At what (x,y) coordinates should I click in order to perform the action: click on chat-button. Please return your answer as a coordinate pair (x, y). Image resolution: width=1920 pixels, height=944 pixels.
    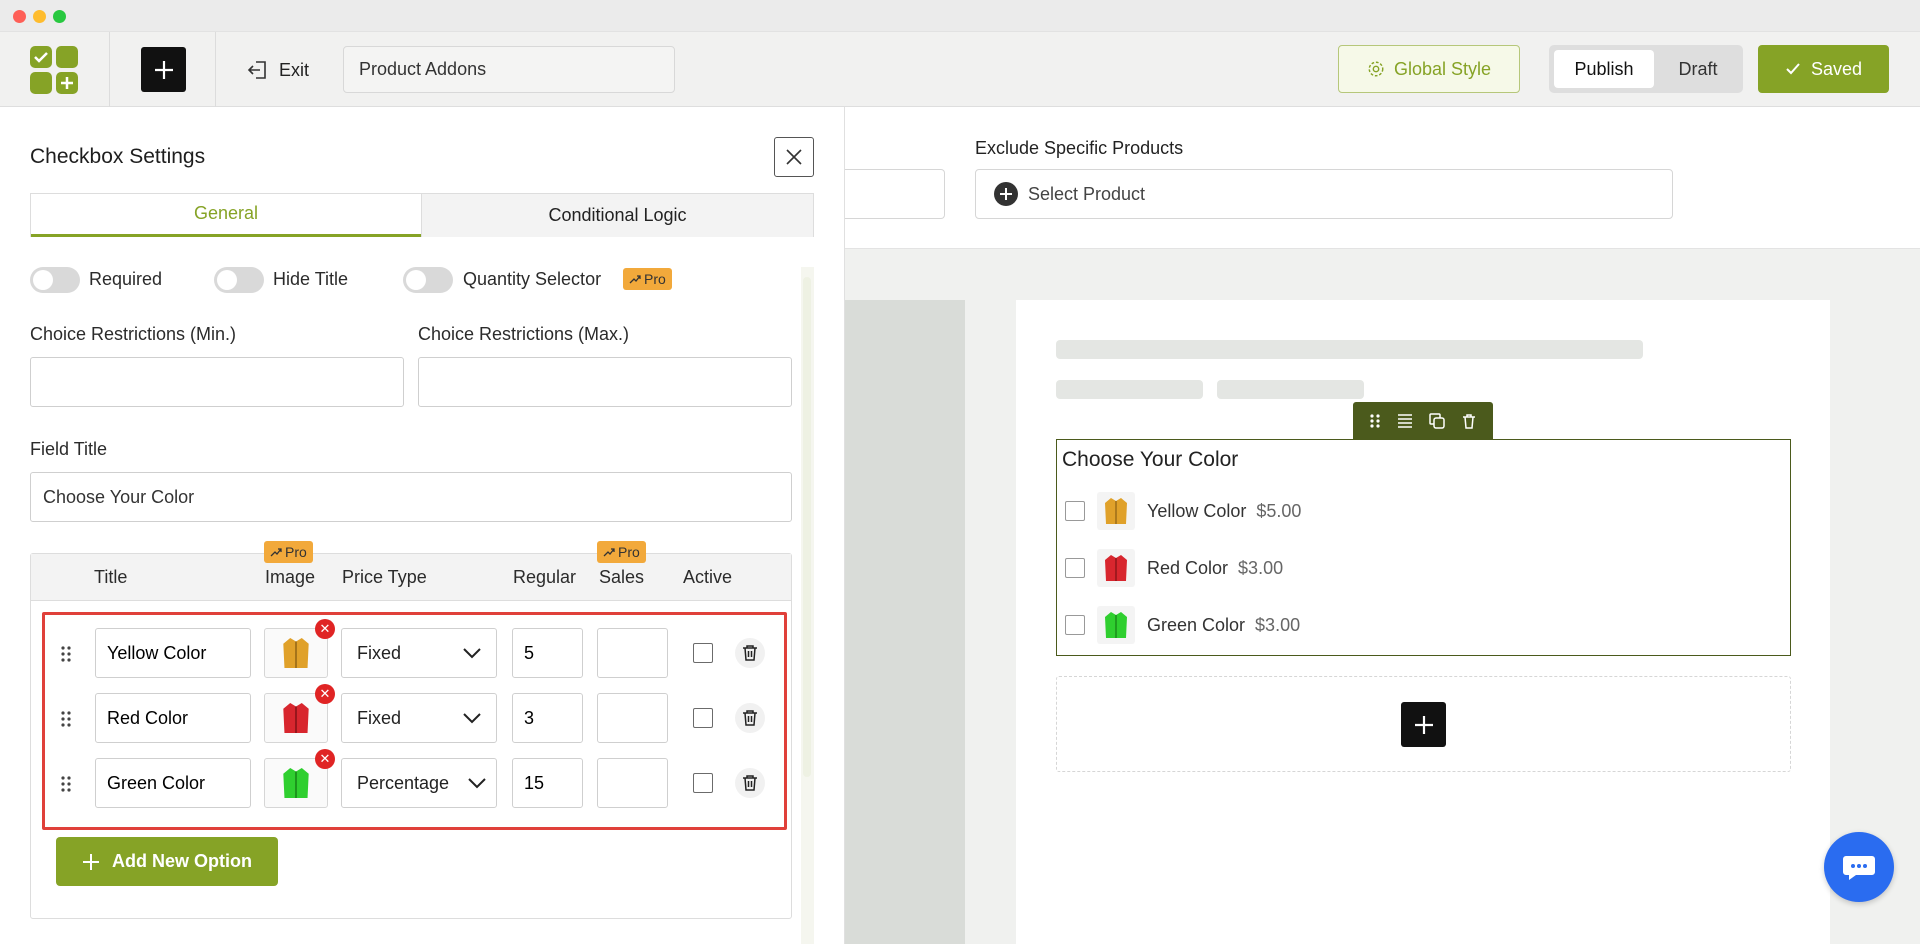
    Looking at the image, I should click on (1859, 867).